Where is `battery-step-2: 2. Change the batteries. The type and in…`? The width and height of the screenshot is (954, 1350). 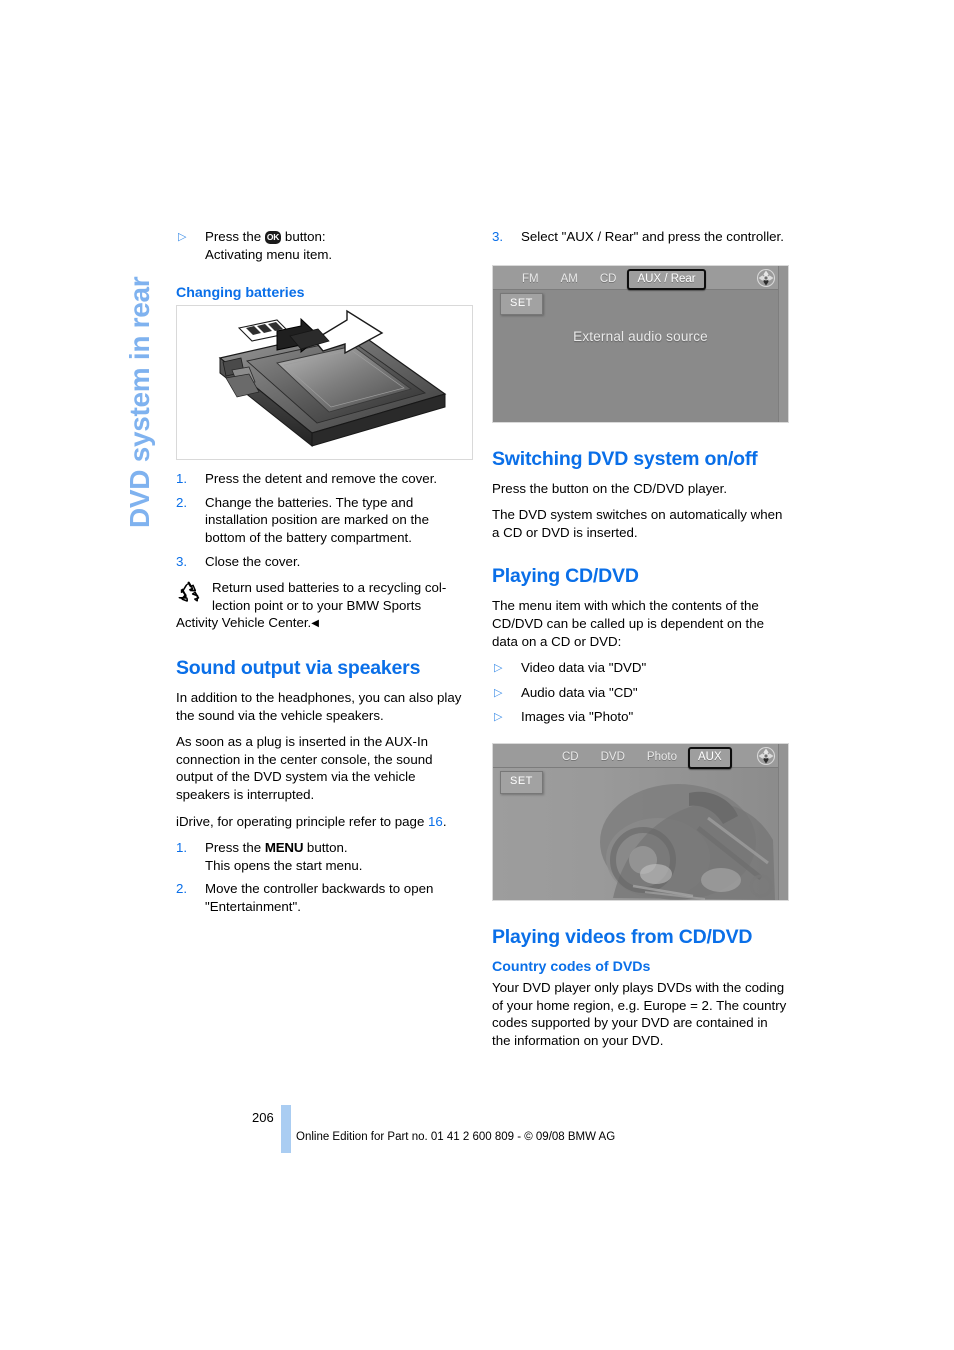
battery-step-2: 2. Change the batteries. The type and in… is located at coordinates (324, 520).